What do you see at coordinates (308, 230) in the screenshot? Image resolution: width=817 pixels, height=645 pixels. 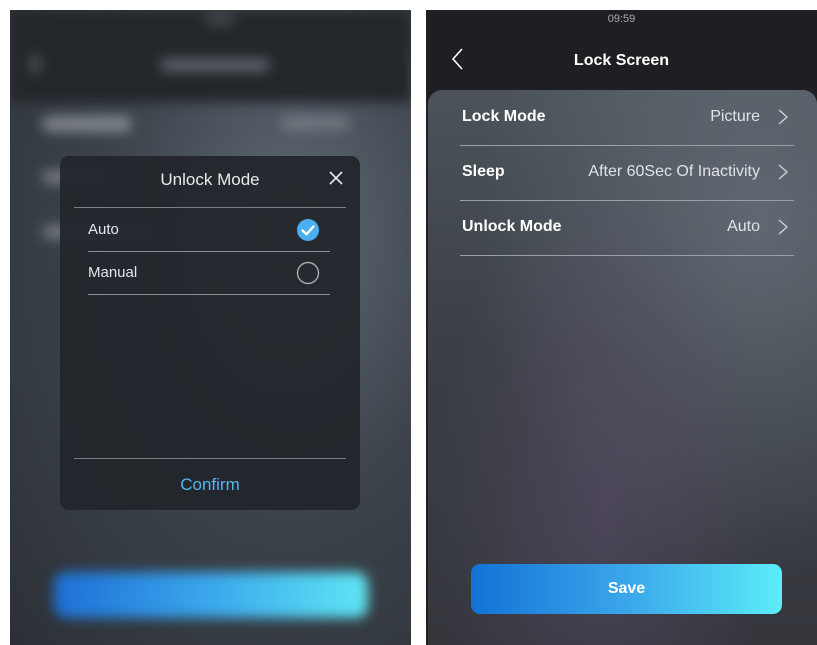 I see `check-circle-icon` at bounding box center [308, 230].